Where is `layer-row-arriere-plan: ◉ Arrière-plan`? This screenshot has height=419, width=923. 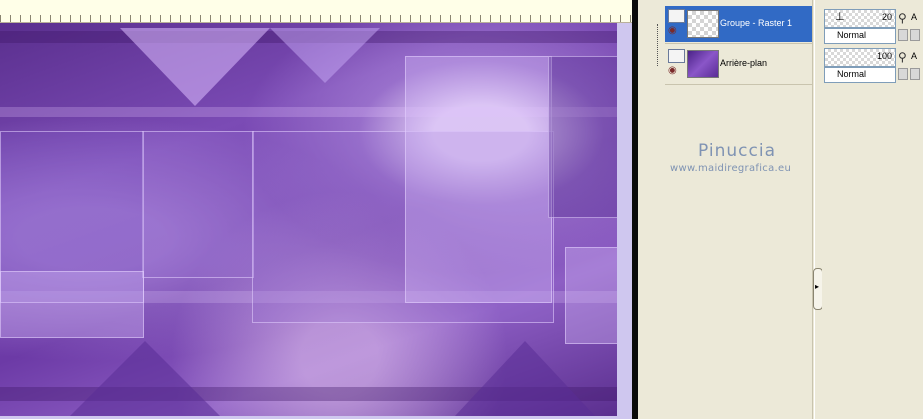
layer-row-arriere-plan: ◉ Arrière-plan is located at coordinates (738, 64).